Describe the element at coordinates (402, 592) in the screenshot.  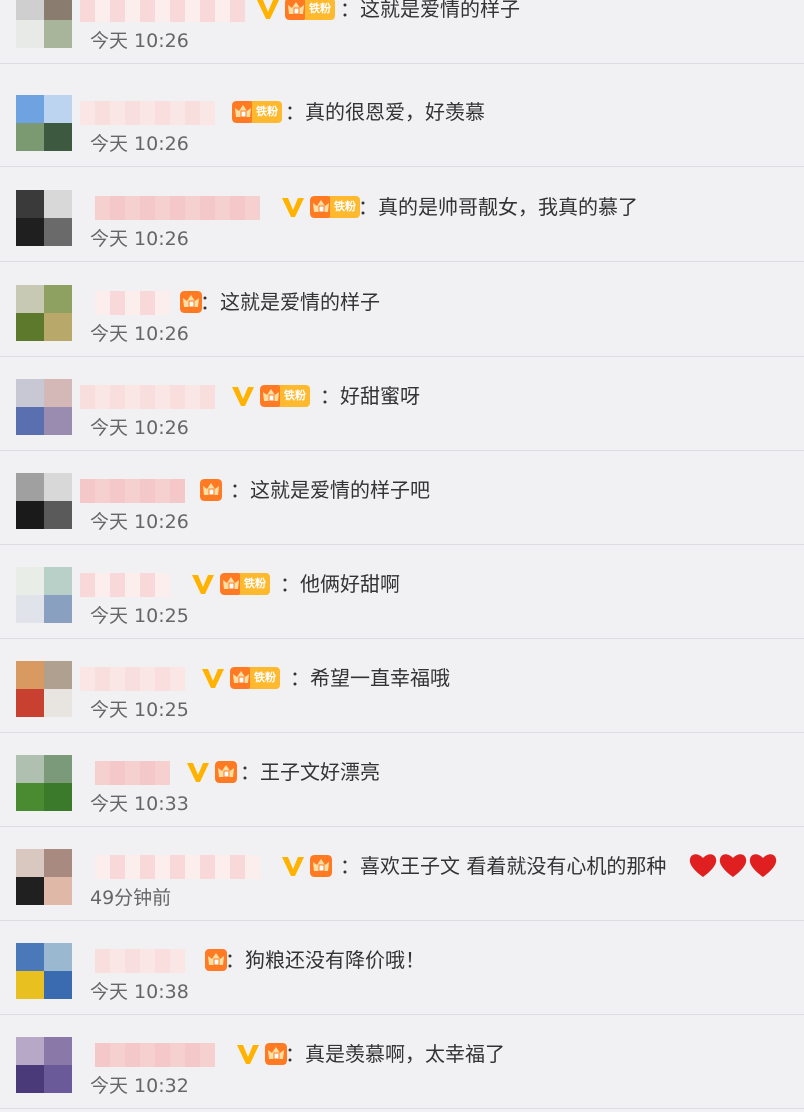
I see `comment-row: 铁粉 ：他俩好甜啊 今天 10:25` at that location.